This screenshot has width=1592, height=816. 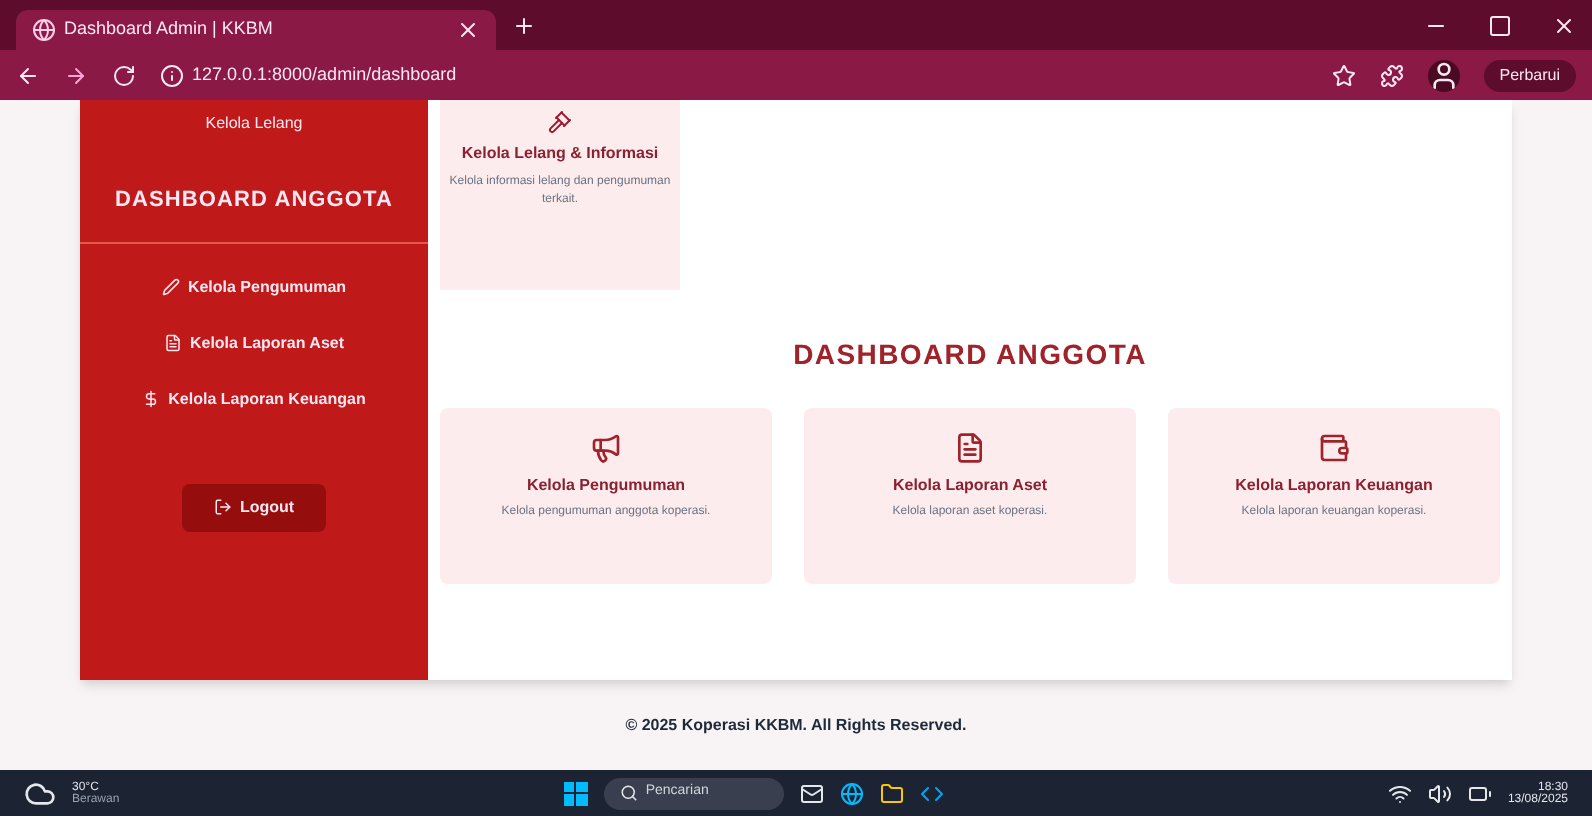 What do you see at coordinates (1500, 25) in the screenshot?
I see `maximize-icon` at bounding box center [1500, 25].